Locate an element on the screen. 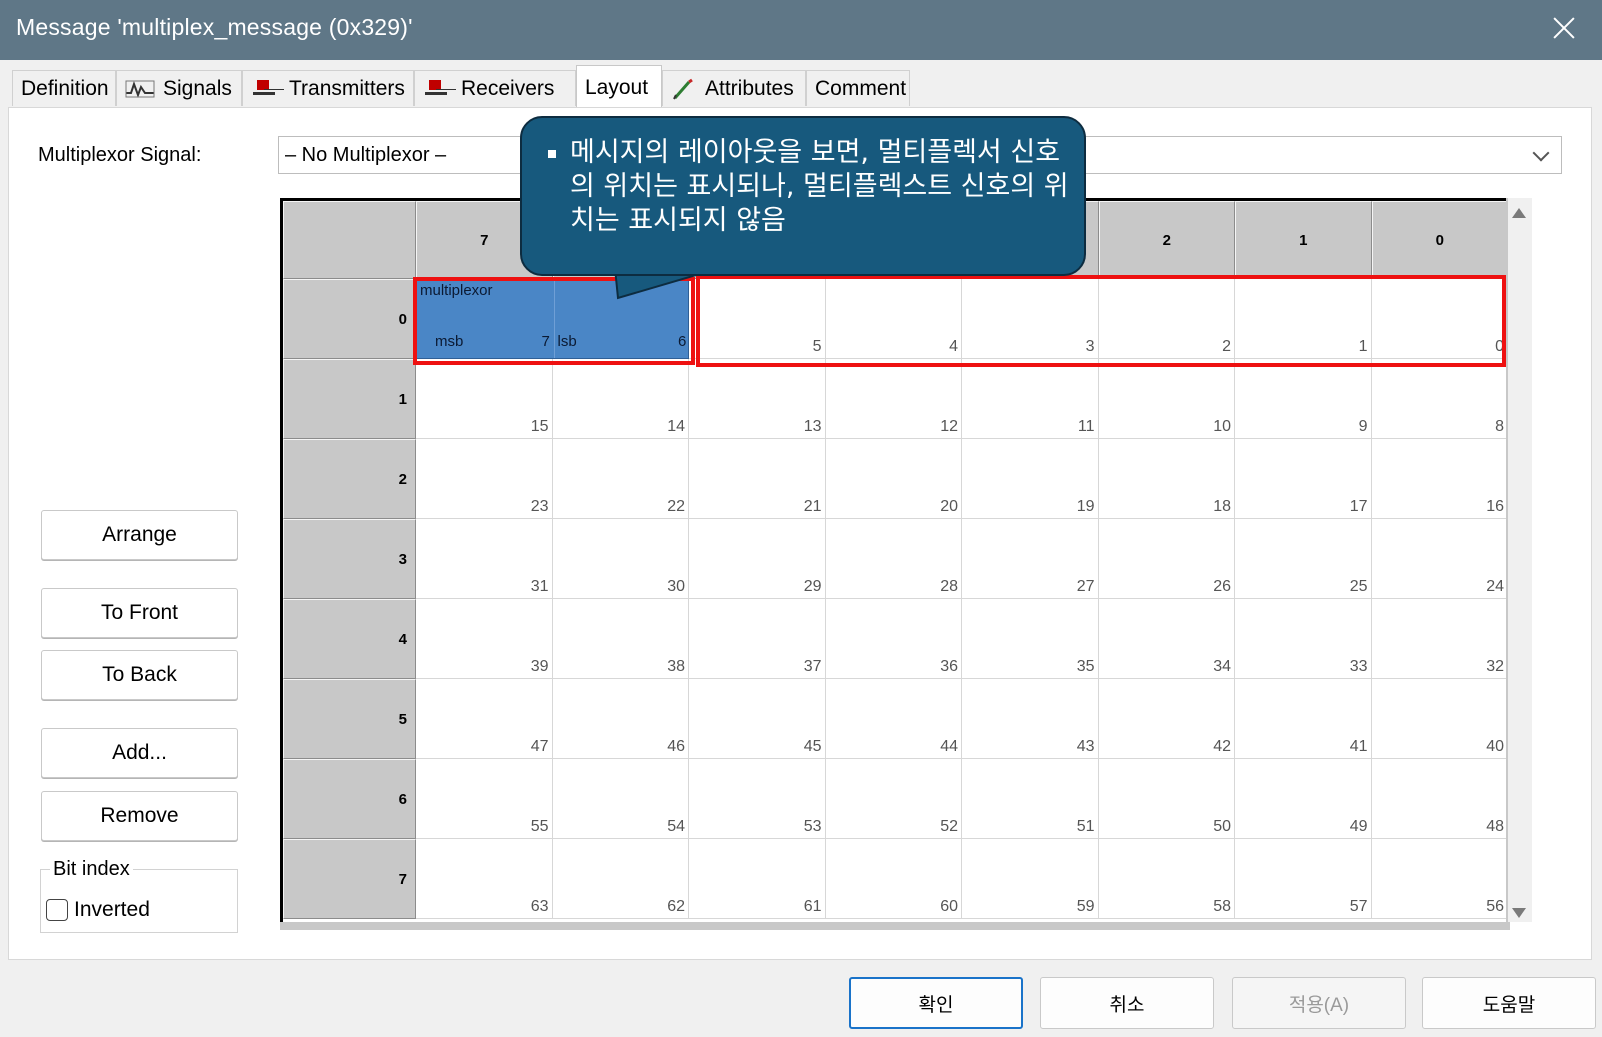 Image resolution: width=1602 pixels, height=1037 pixels. bit-cell: 18 is located at coordinates (1166, 479).